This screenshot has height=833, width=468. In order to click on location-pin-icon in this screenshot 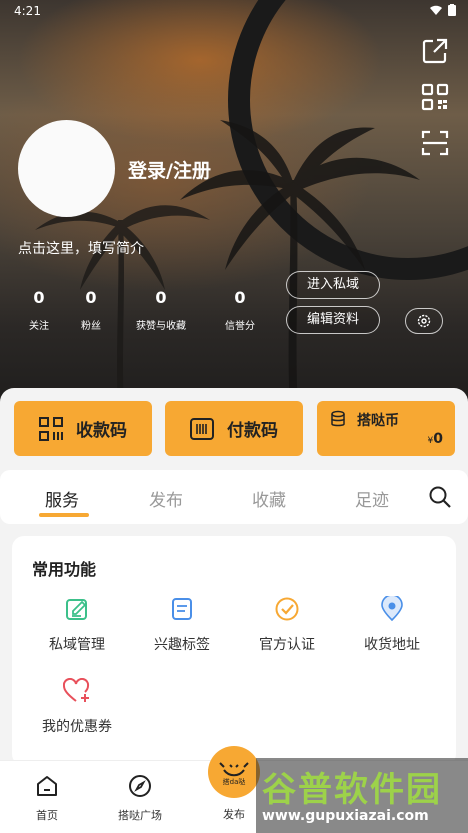, I will do `click(392, 609)`.